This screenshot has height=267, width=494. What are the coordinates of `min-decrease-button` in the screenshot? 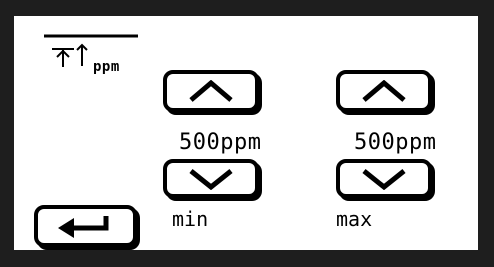 It's located at (211, 178).